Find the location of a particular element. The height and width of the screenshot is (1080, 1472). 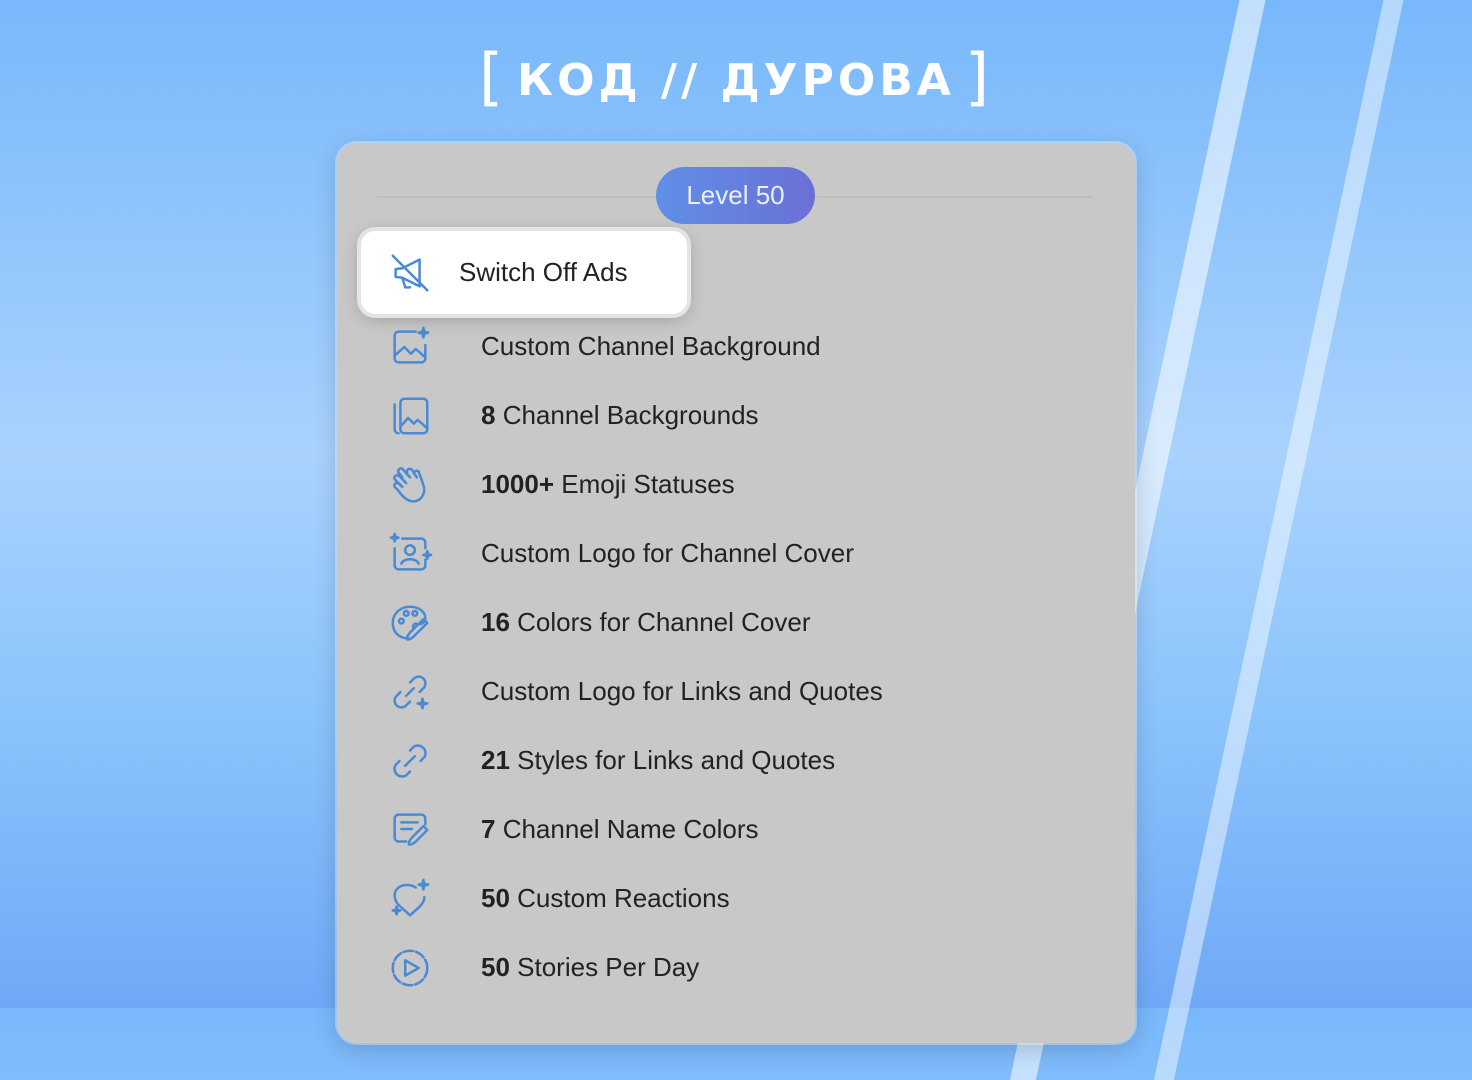

feature-emoji-statuses: 1000+ Emoji Statuses is located at coordinates (548, 484).